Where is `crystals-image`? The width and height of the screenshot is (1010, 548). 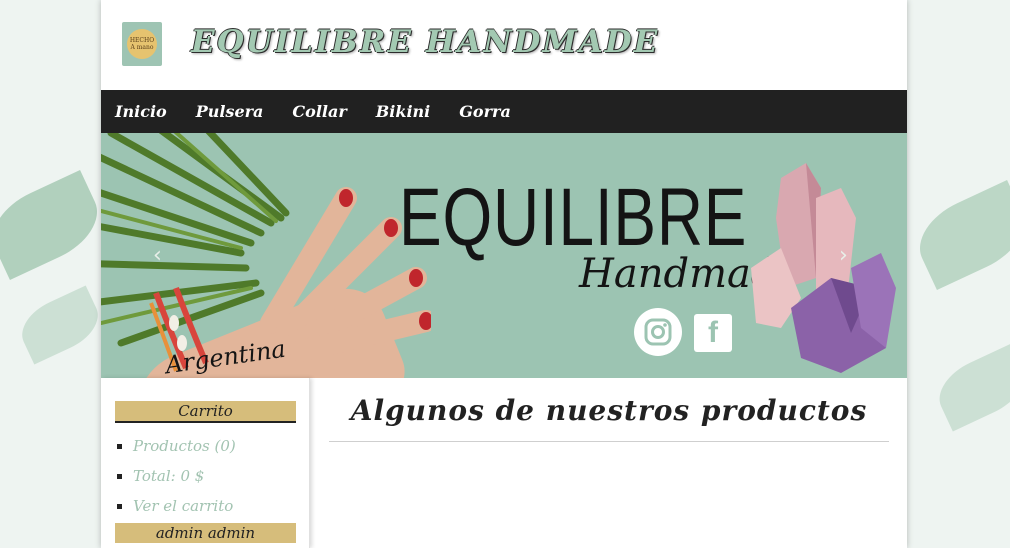
crystals-image is located at coordinates (823, 268).